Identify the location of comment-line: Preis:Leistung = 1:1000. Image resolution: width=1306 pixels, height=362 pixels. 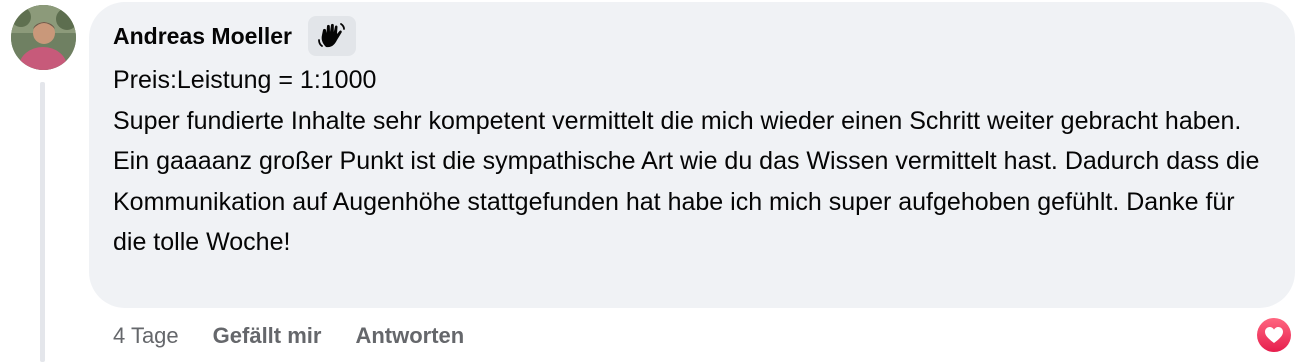
(245, 80).